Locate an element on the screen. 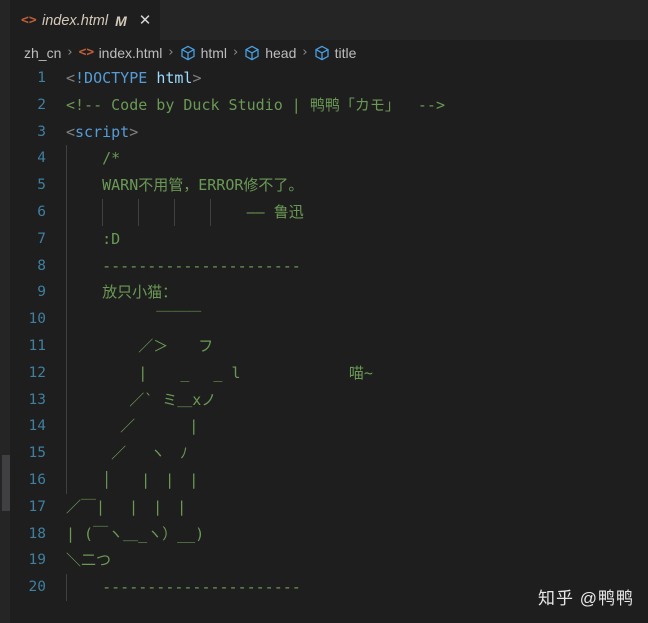 The height and width of the screenshot is (623, 648). breadcrumb-item-label: html is located at coordinates (214, 52).